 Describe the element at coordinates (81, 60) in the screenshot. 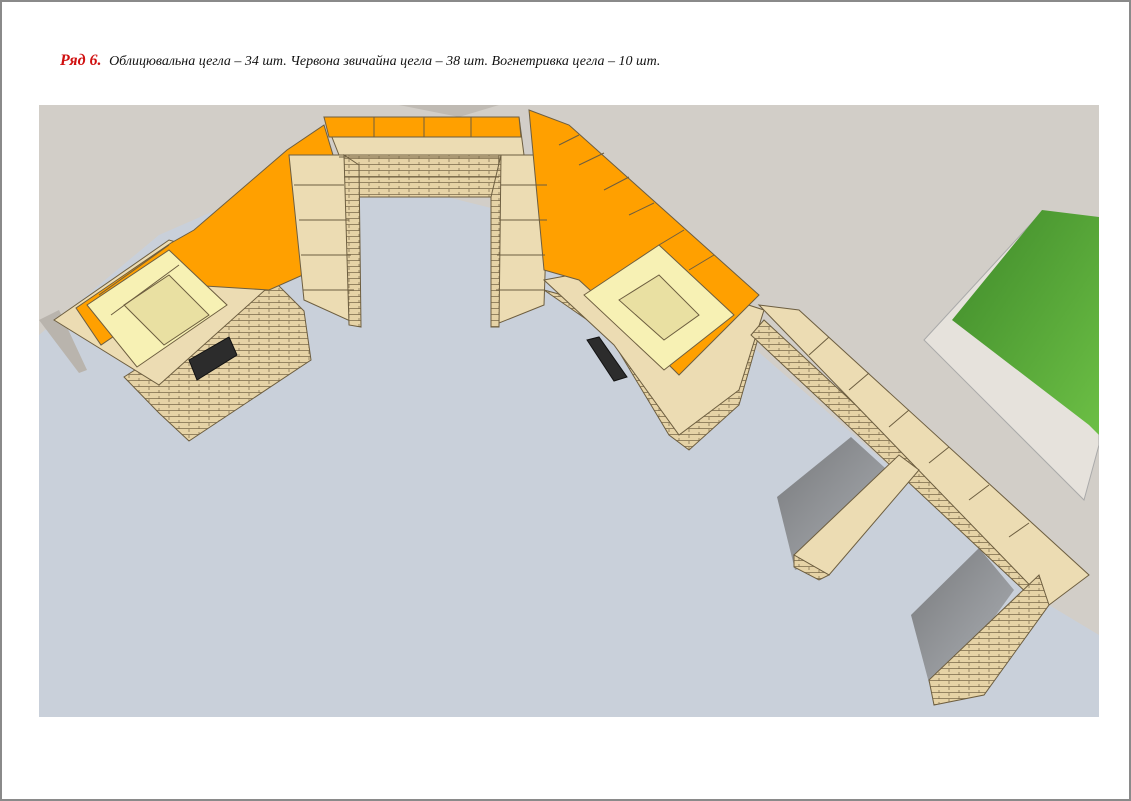

I see `row-number-label: Ряд 6.` at that location.